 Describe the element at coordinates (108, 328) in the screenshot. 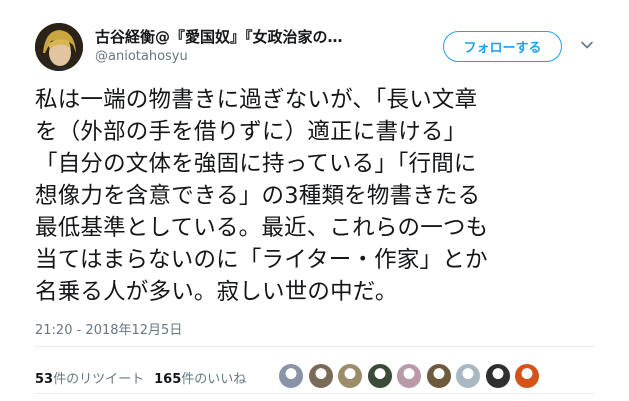

I see `timestamp: 21:20 - 2018年12月5日` at that location.